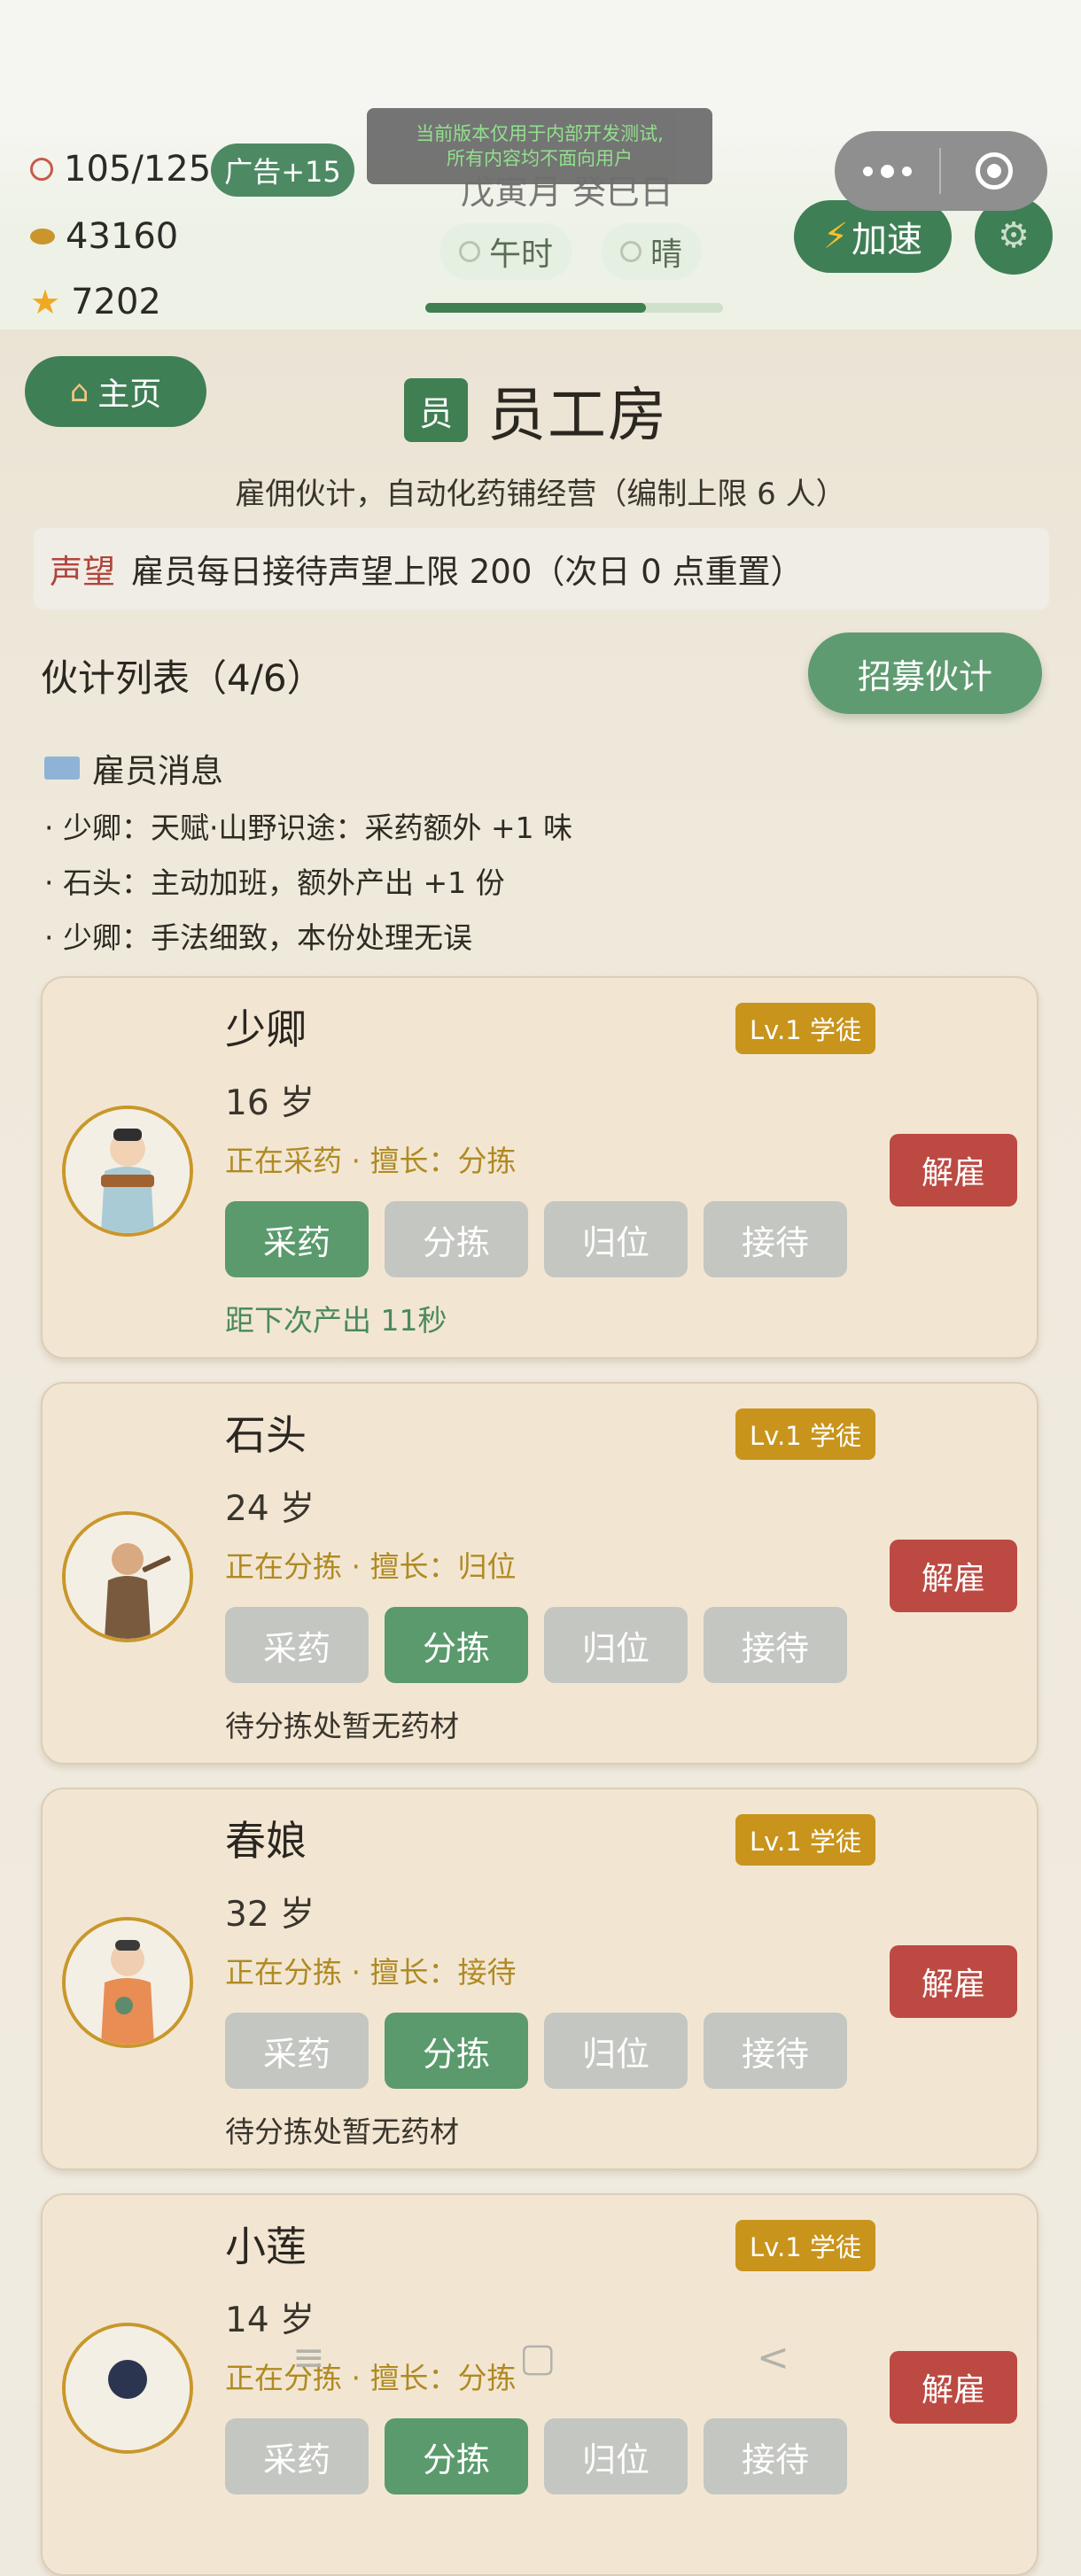 The width and height of the screenshot is (1081, 2576). What do you see at coordinates (41, 169) in the screenshot?
I see `stamina-icon` at bounding box center [41, 169].